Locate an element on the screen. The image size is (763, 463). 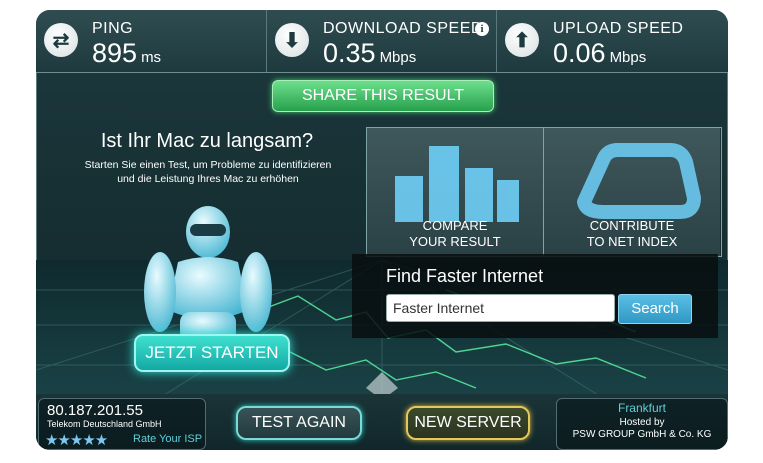
rating-stars-icon: ★★★★★ is located at coordinates (76, 440).